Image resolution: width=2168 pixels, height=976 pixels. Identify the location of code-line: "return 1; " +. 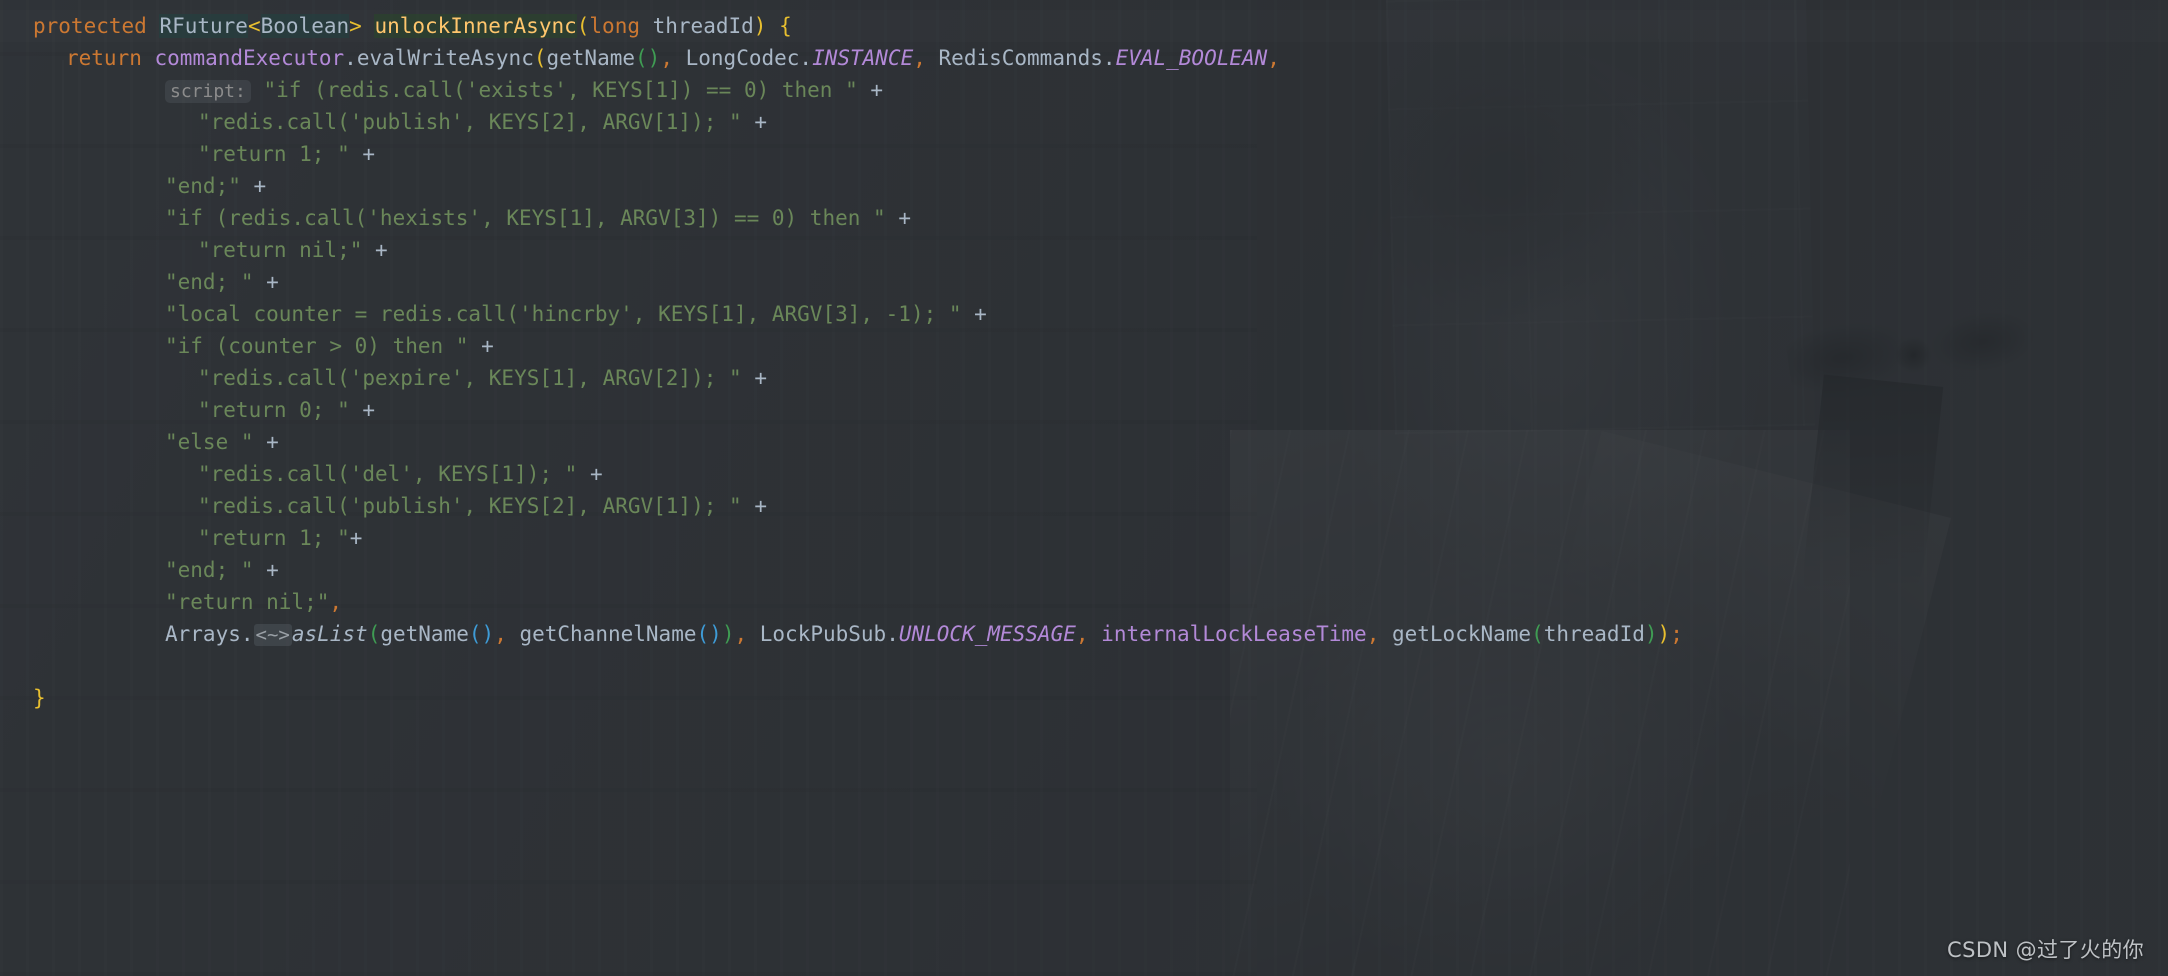
(1084, 154).